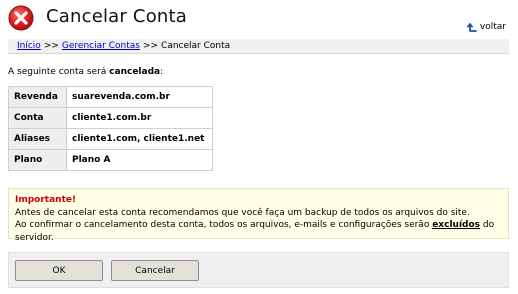 Image resolution: width=518 pixels, height=294 pixels. I want to click on intro-text: A seguinte conta será cancelada:, so click(85, 72).